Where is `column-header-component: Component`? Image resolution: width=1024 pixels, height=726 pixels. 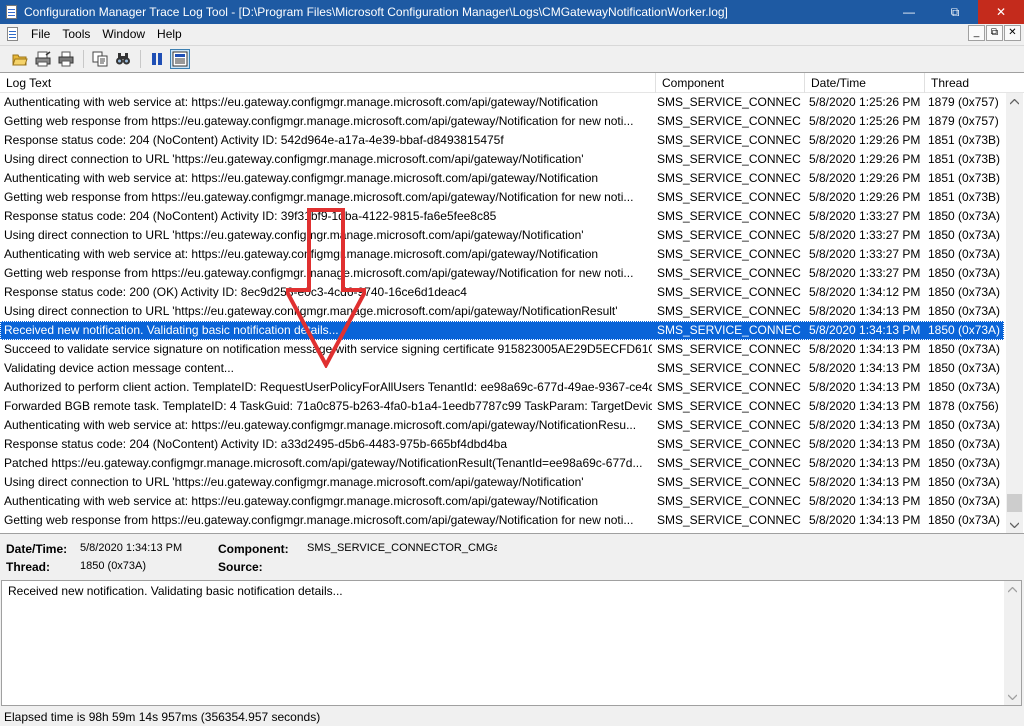 column-header-component: Component is located at coordinates (730, 83).